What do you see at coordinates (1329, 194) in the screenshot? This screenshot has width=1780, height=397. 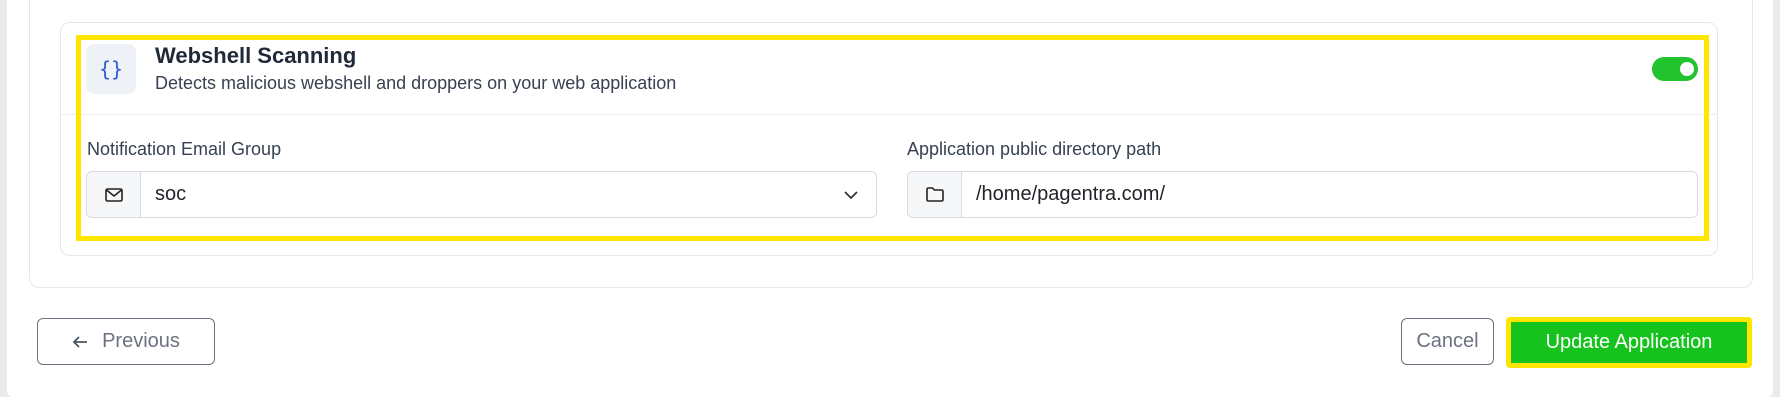 I see `directory-path-value: /home/pagentra.com/` at bounding box center [1329, 194].